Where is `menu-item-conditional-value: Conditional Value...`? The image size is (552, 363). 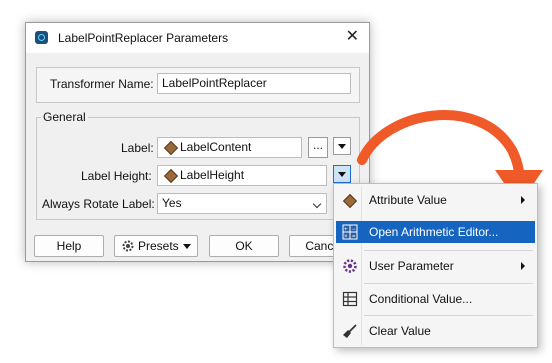
menu-item-conditional-value: Conditional Value... is located at coordinates (435, 299).